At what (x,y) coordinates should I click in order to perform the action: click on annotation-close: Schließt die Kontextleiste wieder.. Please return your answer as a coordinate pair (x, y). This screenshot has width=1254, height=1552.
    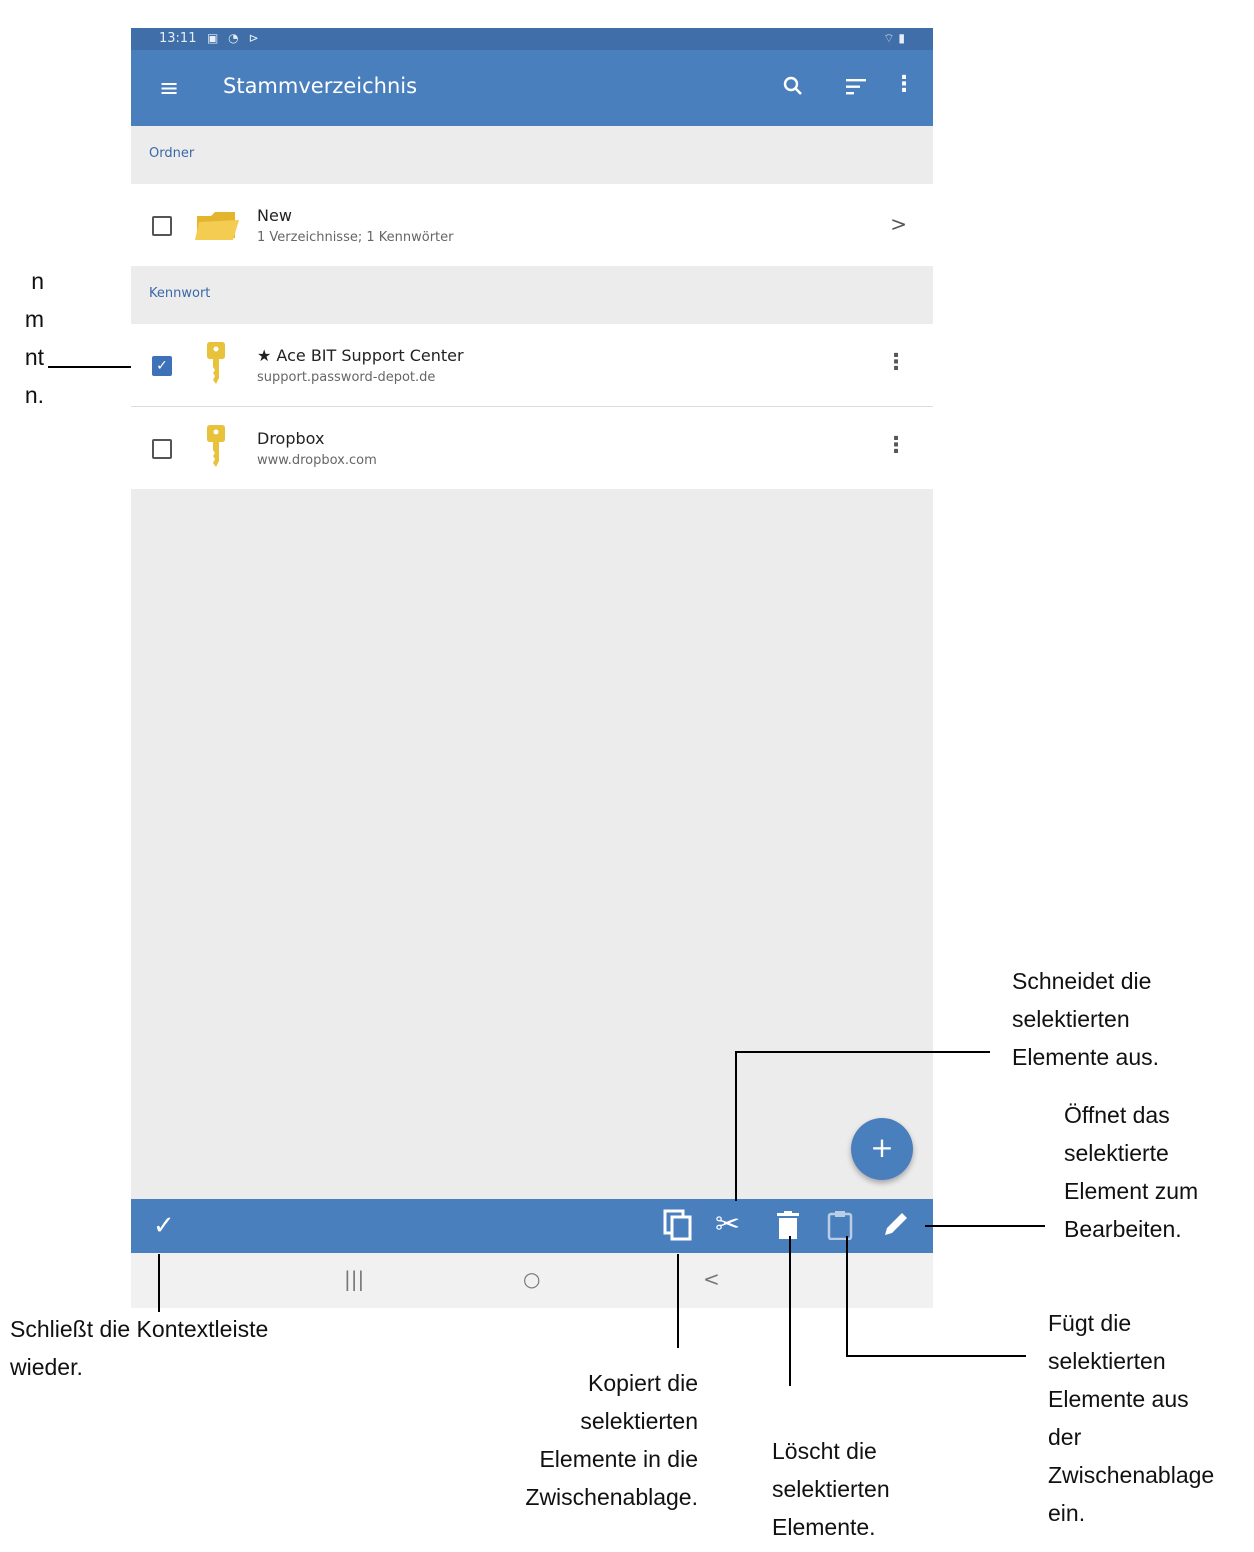
    Looking at the image, I should click on (139, 1348).